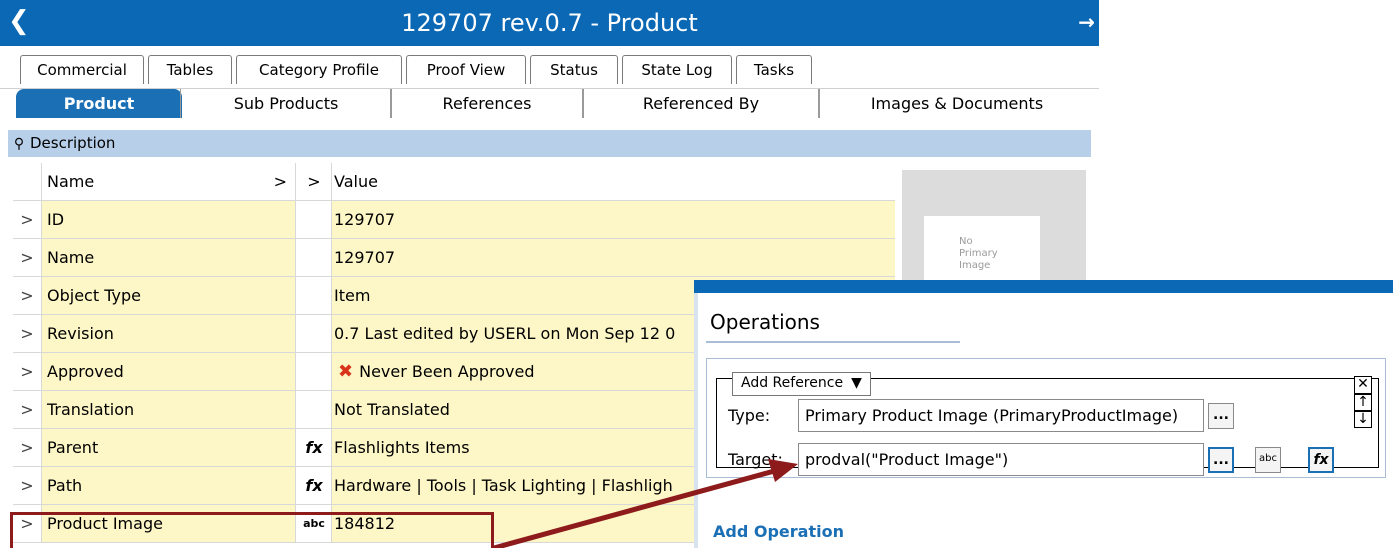 This screenshot has width=1393, height=548. What do you see at coordinates (636, 507) in the screenshot?
I see `arrow-line` at bounding box center [636, 507].